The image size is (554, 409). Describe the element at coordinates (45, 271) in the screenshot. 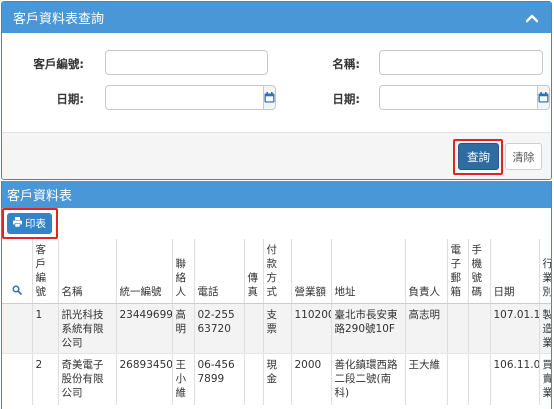

I see `column-header: 客戶編號` at that location.